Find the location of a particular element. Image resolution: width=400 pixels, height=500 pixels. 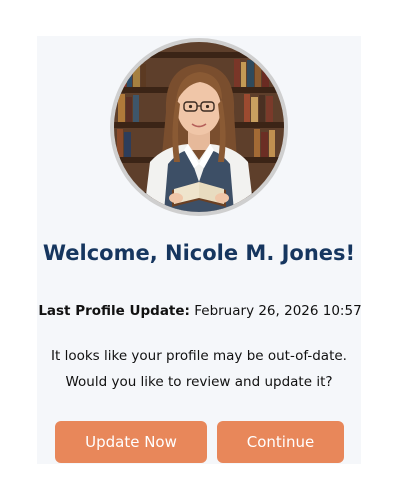

continue-button: Continue is located at coordinates (280, 442).